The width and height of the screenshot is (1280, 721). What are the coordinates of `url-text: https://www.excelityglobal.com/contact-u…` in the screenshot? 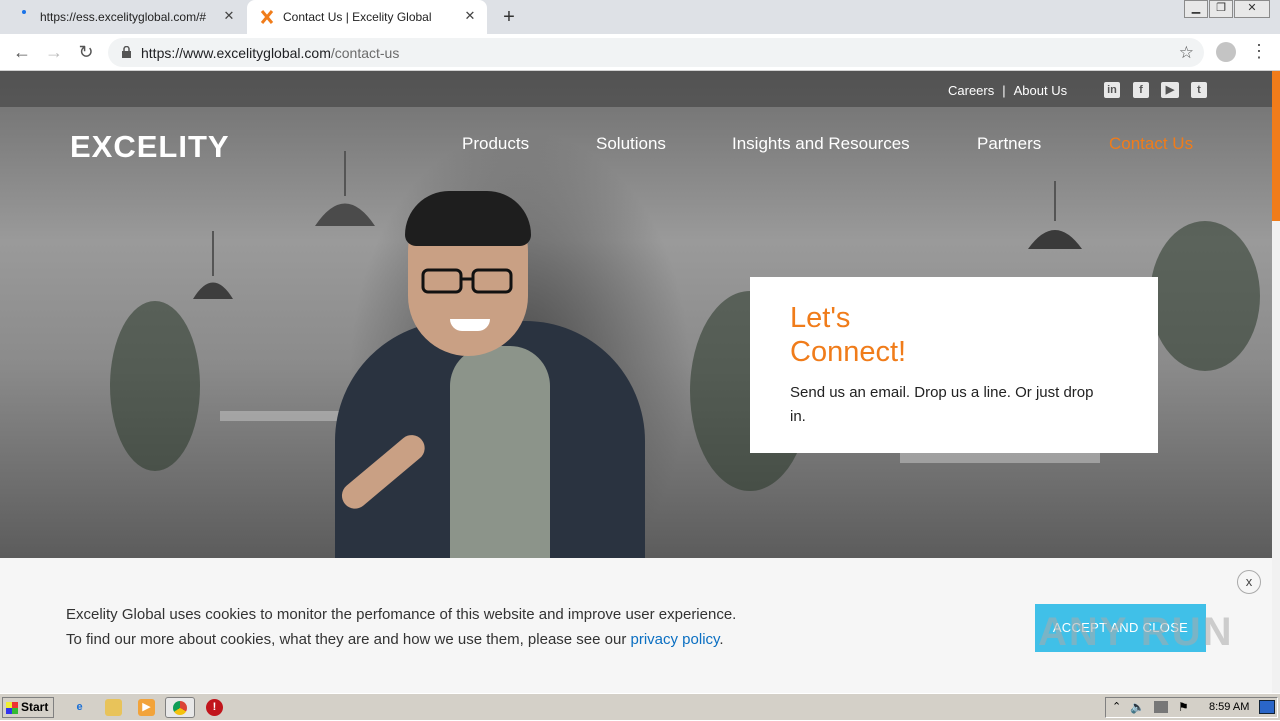 It's located at (270, 53).